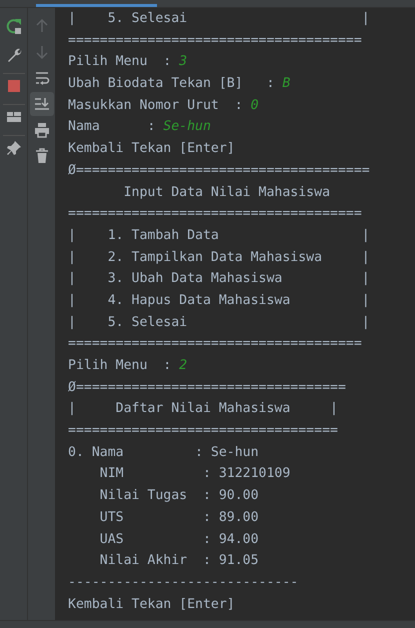 The width and height of the screenshot is (415, 628). What do you see at coordinates (178, 539) in the screenshot?
I see `console-line: UAS : 94.00` at bounding box center [178, 539].